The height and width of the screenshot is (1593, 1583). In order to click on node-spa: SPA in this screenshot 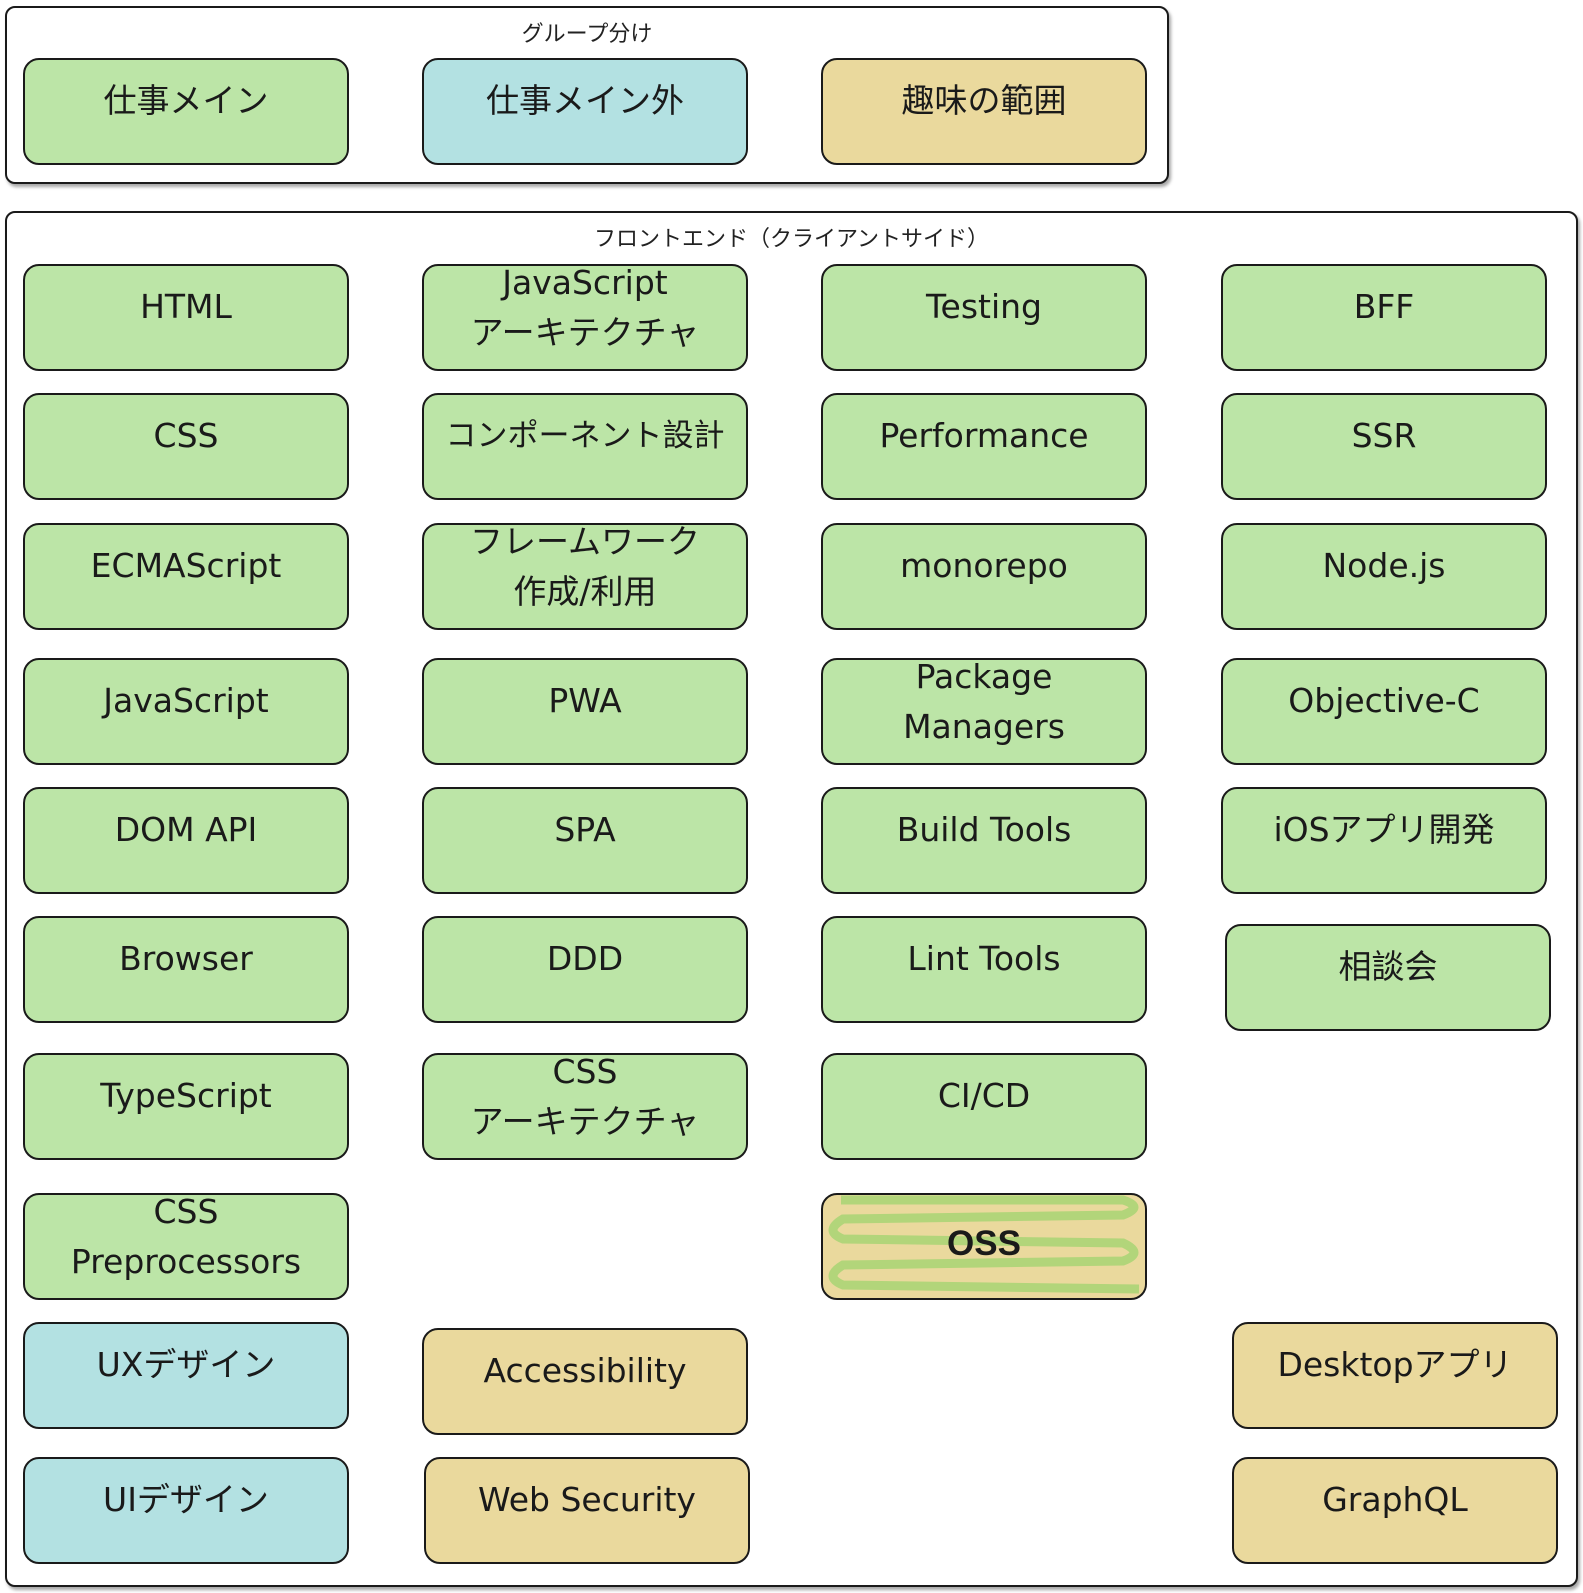, I will do `click(585, 840)`.